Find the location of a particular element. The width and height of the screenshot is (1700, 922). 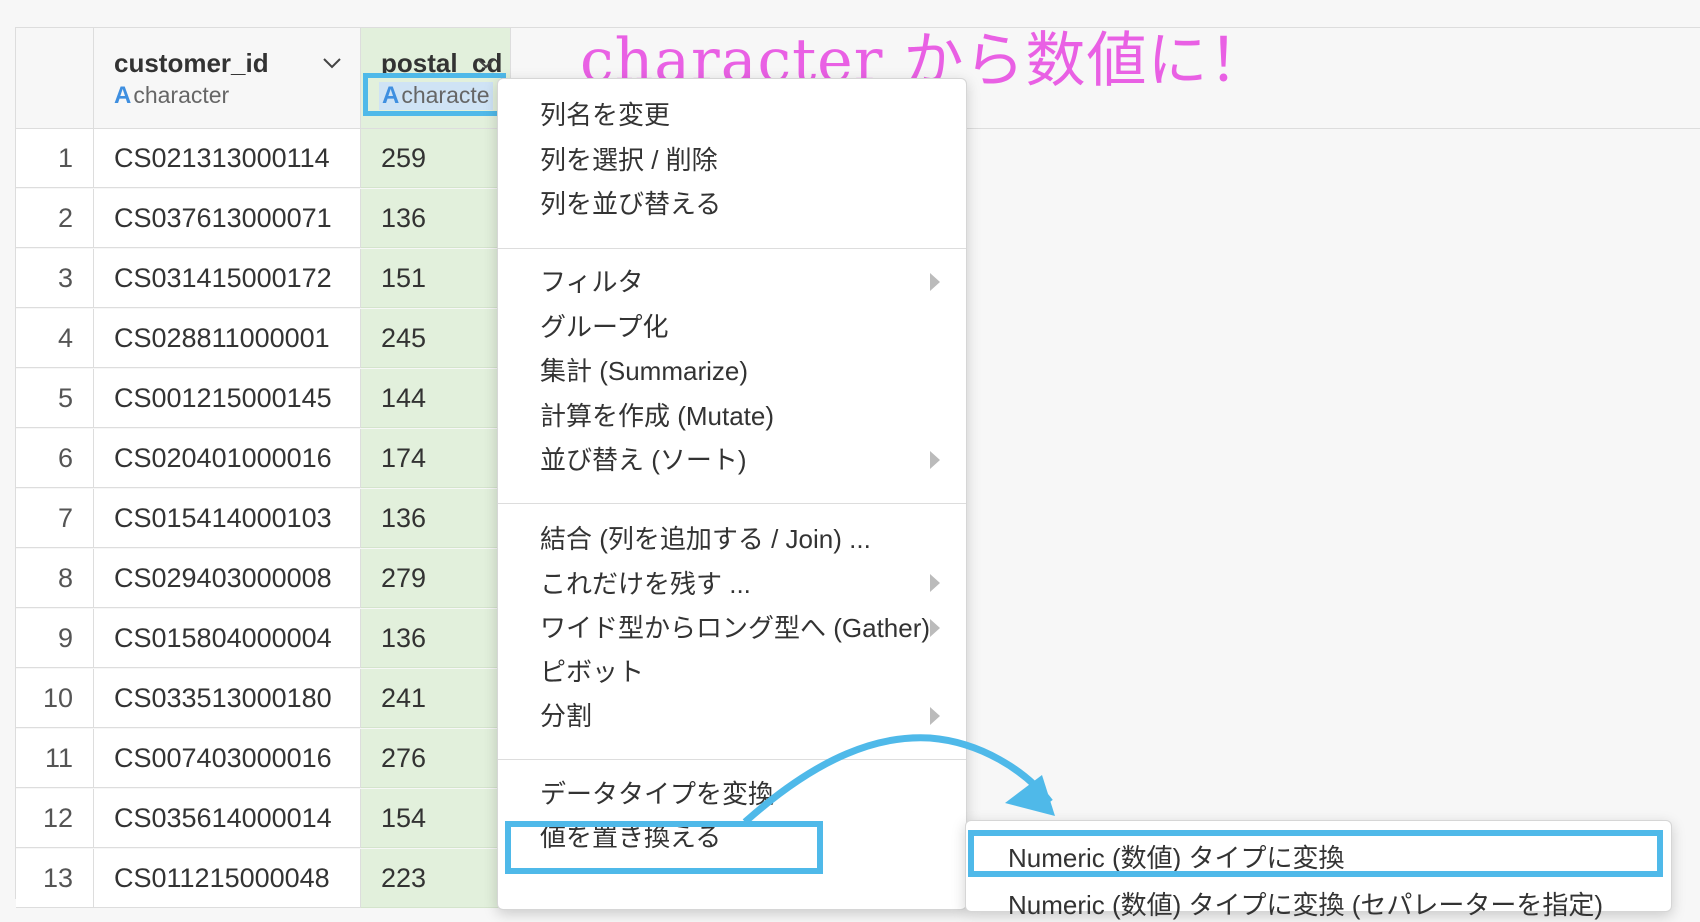

table-row: 1 CS021313000114 259 is located at coordinates (266, 158).